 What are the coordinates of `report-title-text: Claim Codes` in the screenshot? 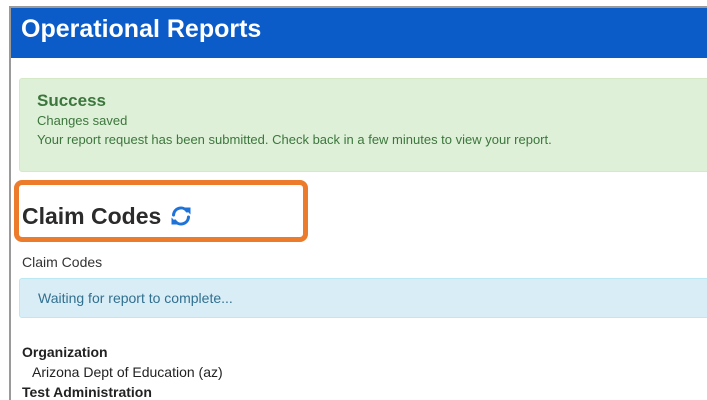 It's located at (92, 216).